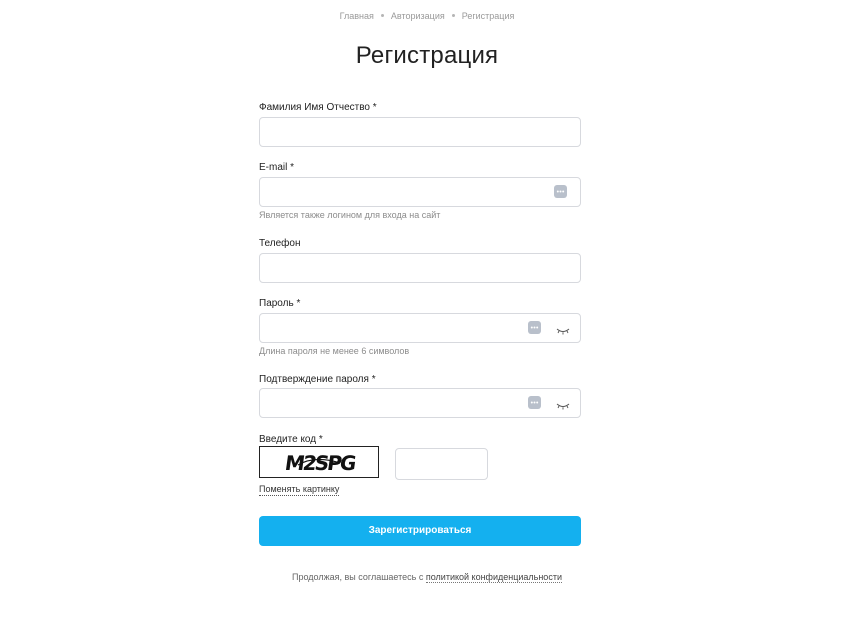 The width and height of the screenshot is (854, 617). Describe the element at coordinates (441, 464) in the screenshot. I see `captcha-input` at that location.